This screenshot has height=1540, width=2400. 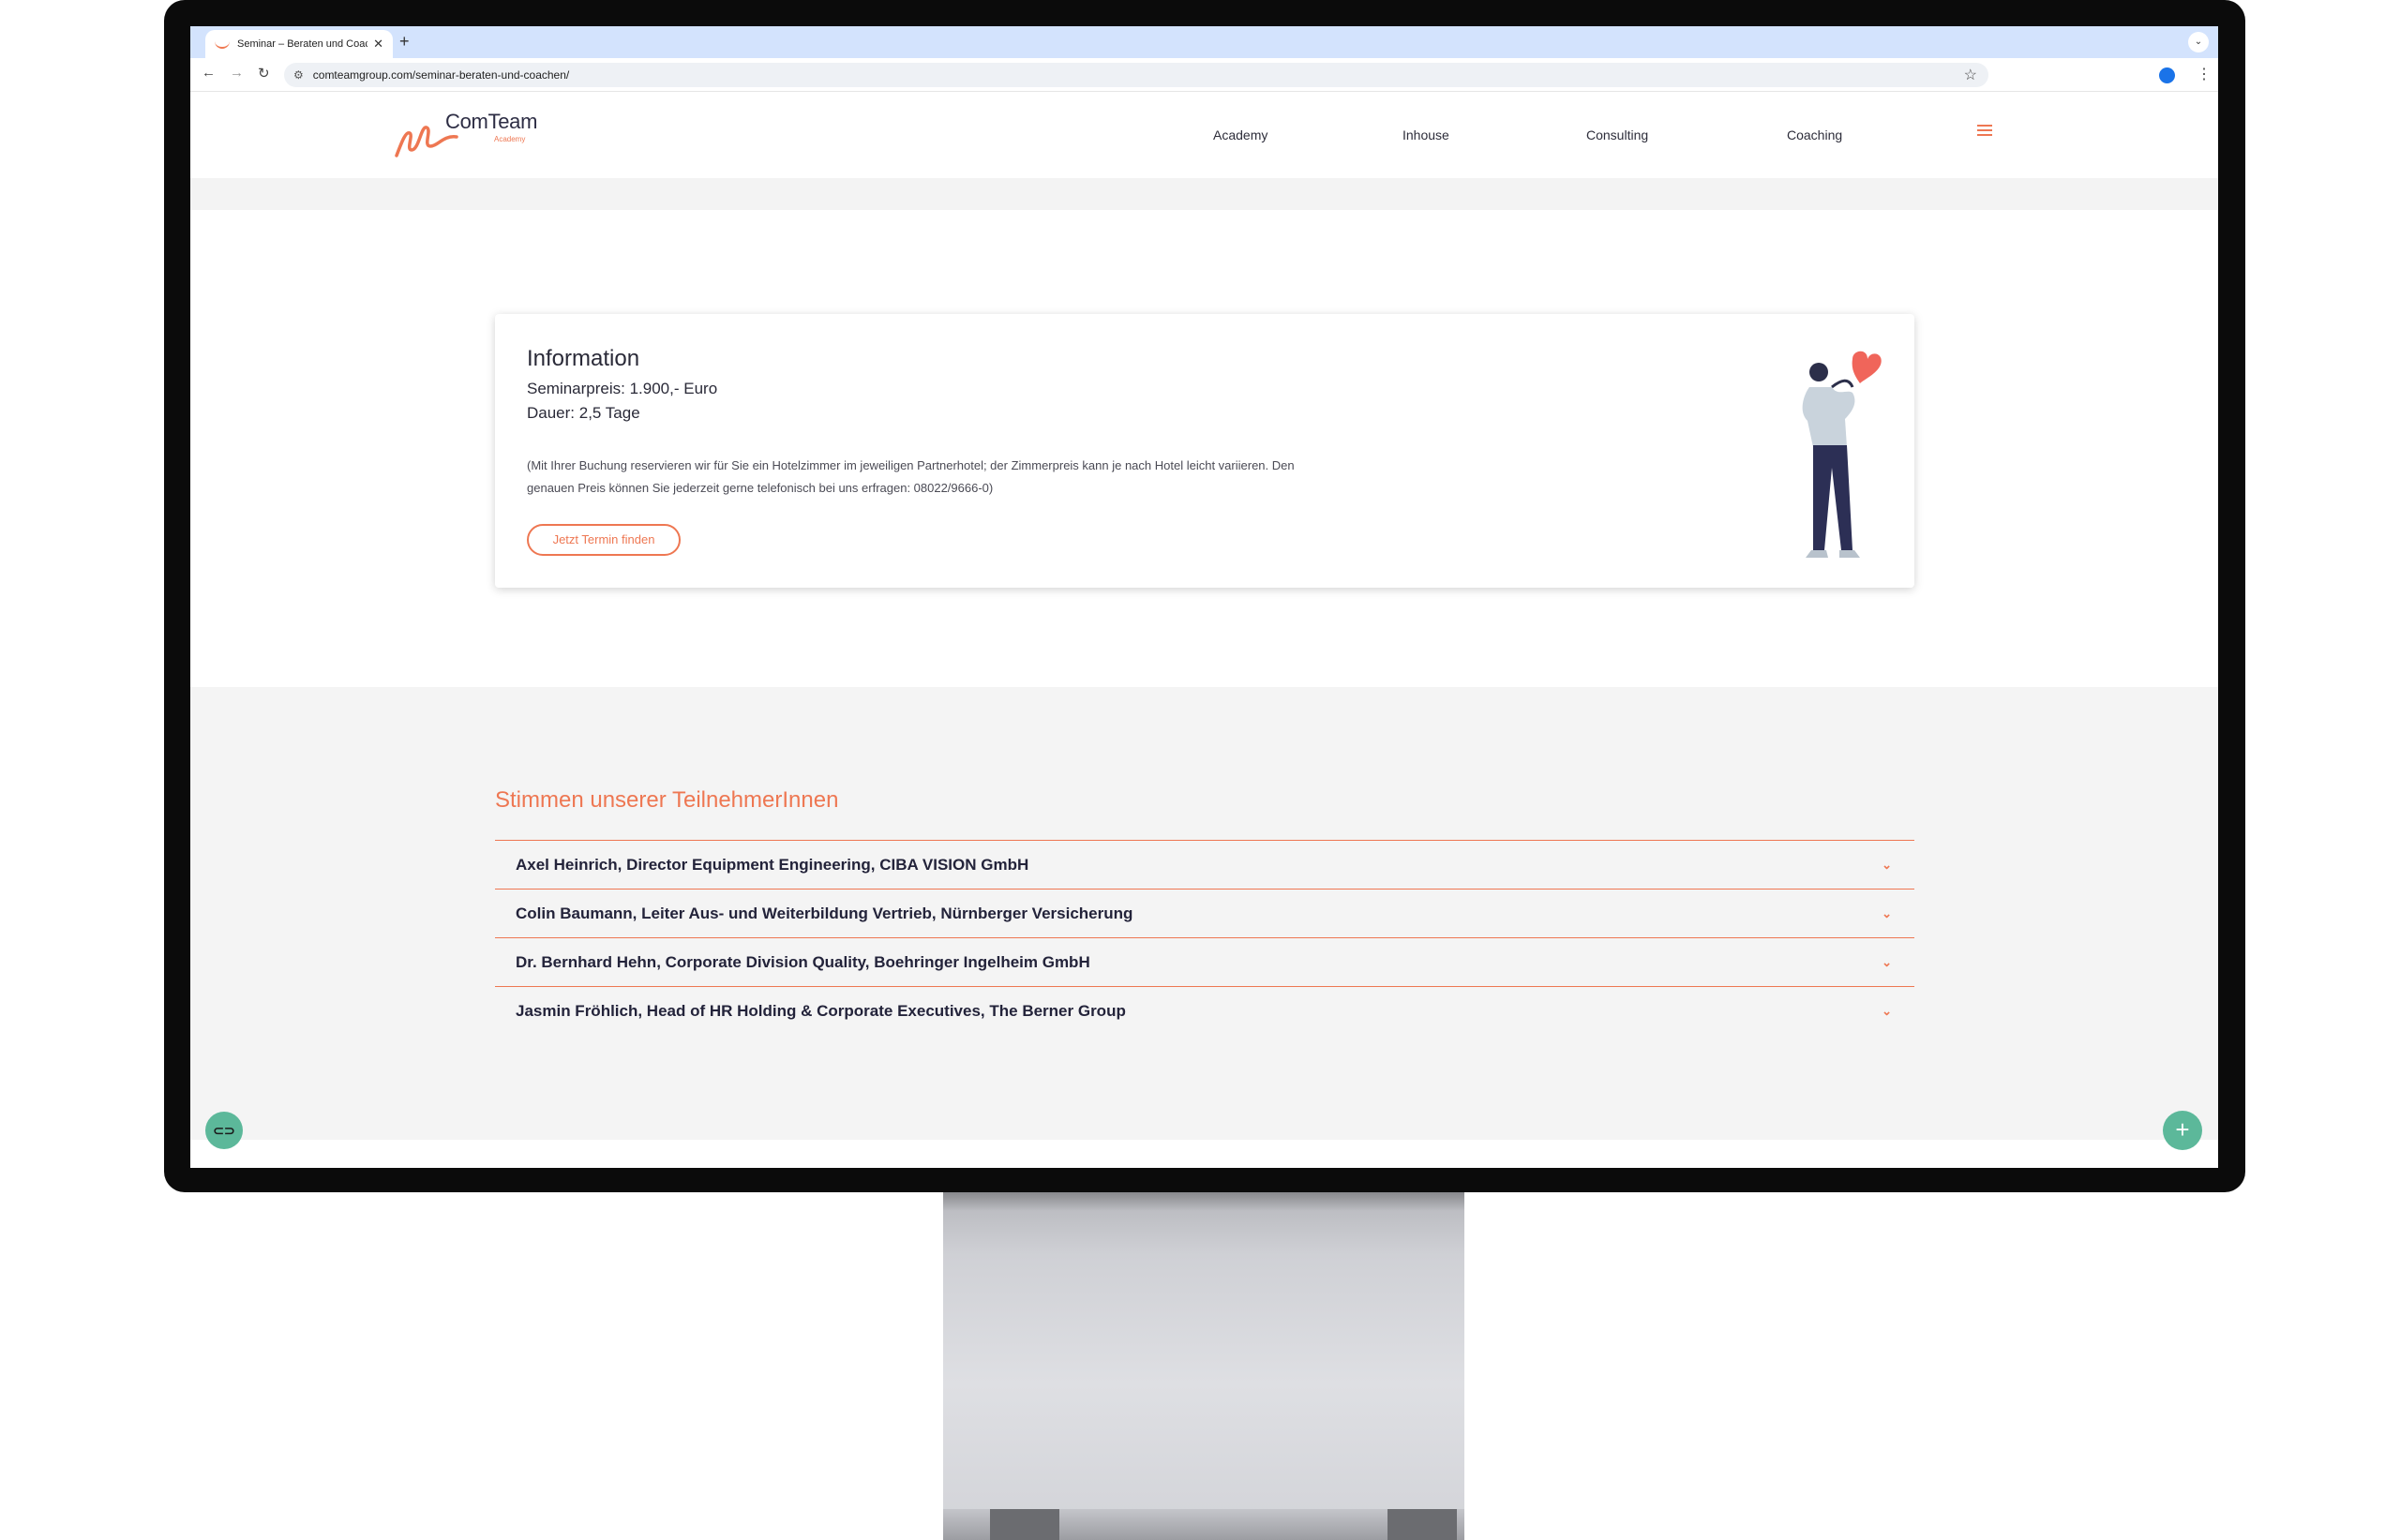 I want to click on tab-search-icon: ⌄, so click(x=2198, y=42).